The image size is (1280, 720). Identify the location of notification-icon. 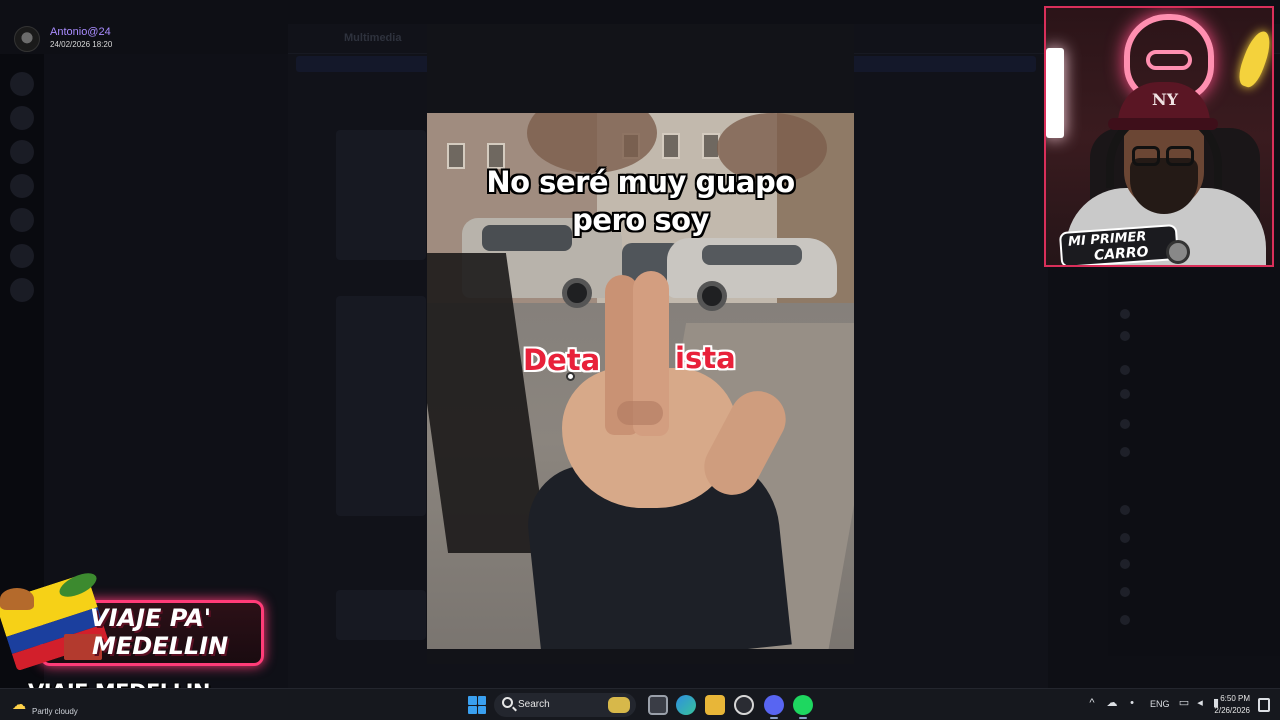
(1264, 705).